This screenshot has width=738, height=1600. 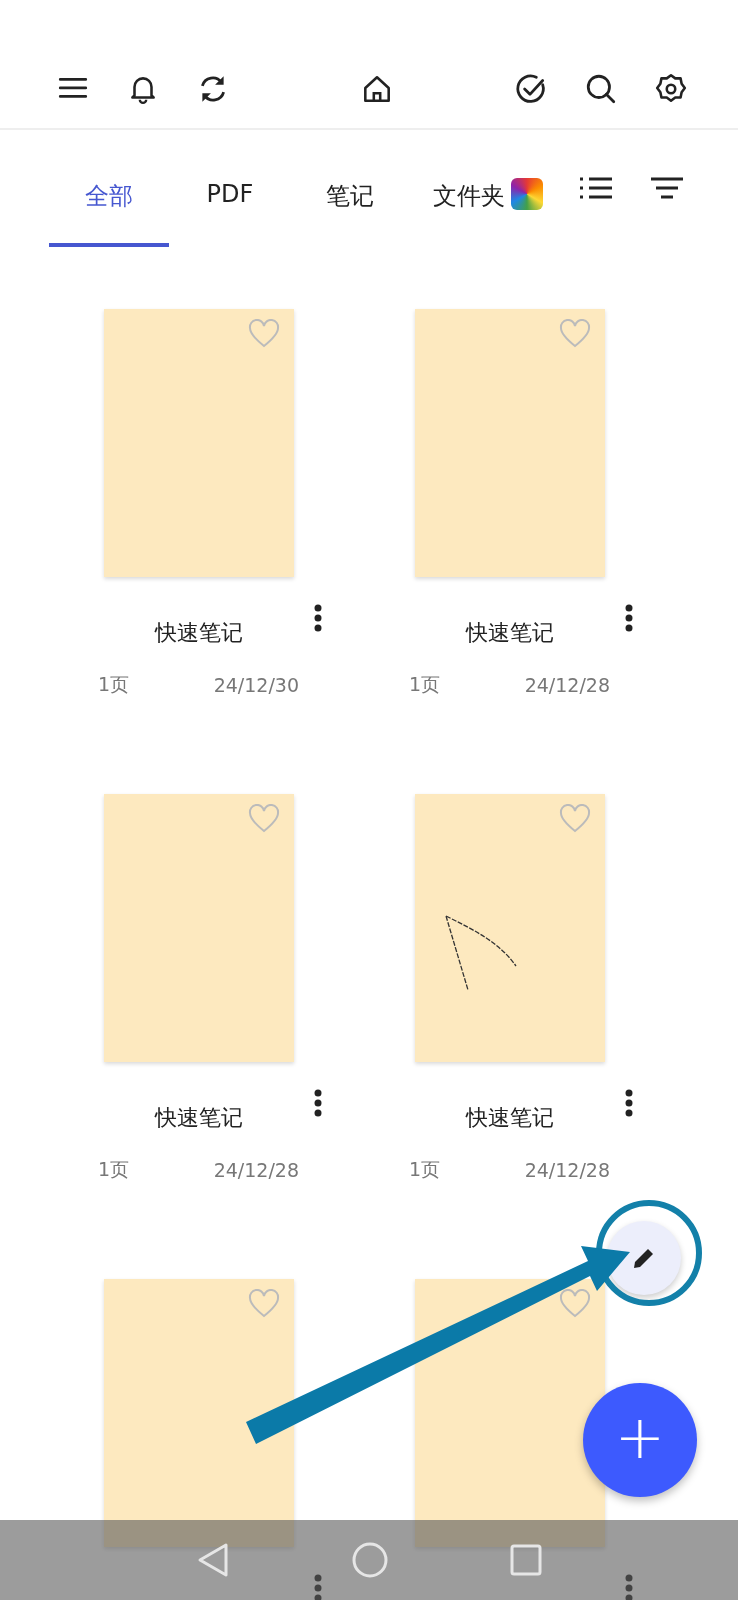 What do you see at coordinates (350, 188) in the screenshot?
I see `tab: 笔记` at bounding box center [350, 188].